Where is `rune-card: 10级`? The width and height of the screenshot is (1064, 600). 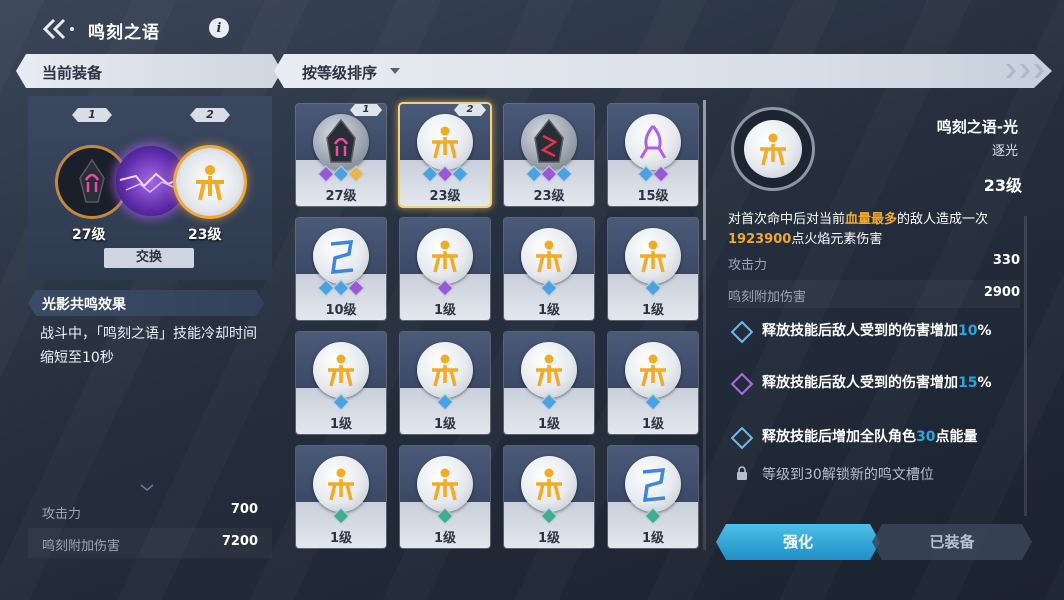 rune-card: 10级 is located at coordinates (341, 269).